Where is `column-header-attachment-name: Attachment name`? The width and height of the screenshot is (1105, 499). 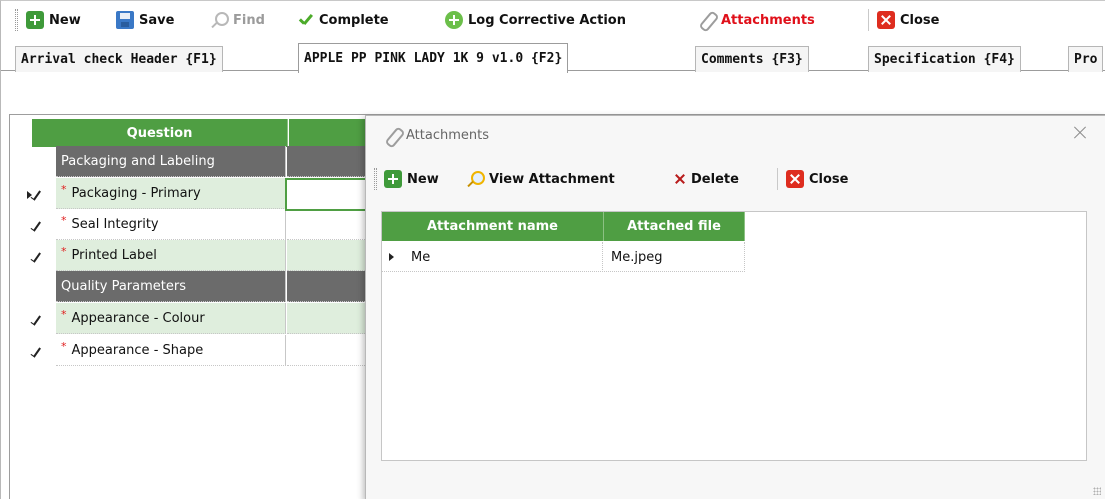 column-header-attachment-name: Attachment name is located at coordinates (493, 226).